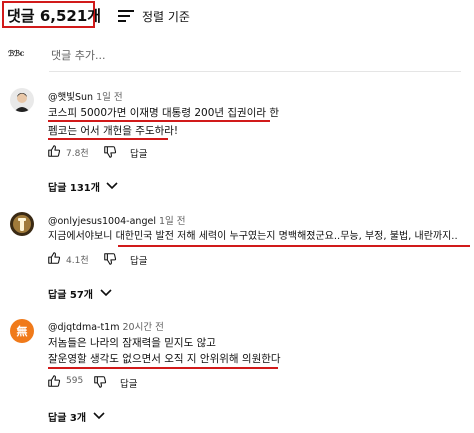  I want to click on add-comment-input, so click(255, 57).